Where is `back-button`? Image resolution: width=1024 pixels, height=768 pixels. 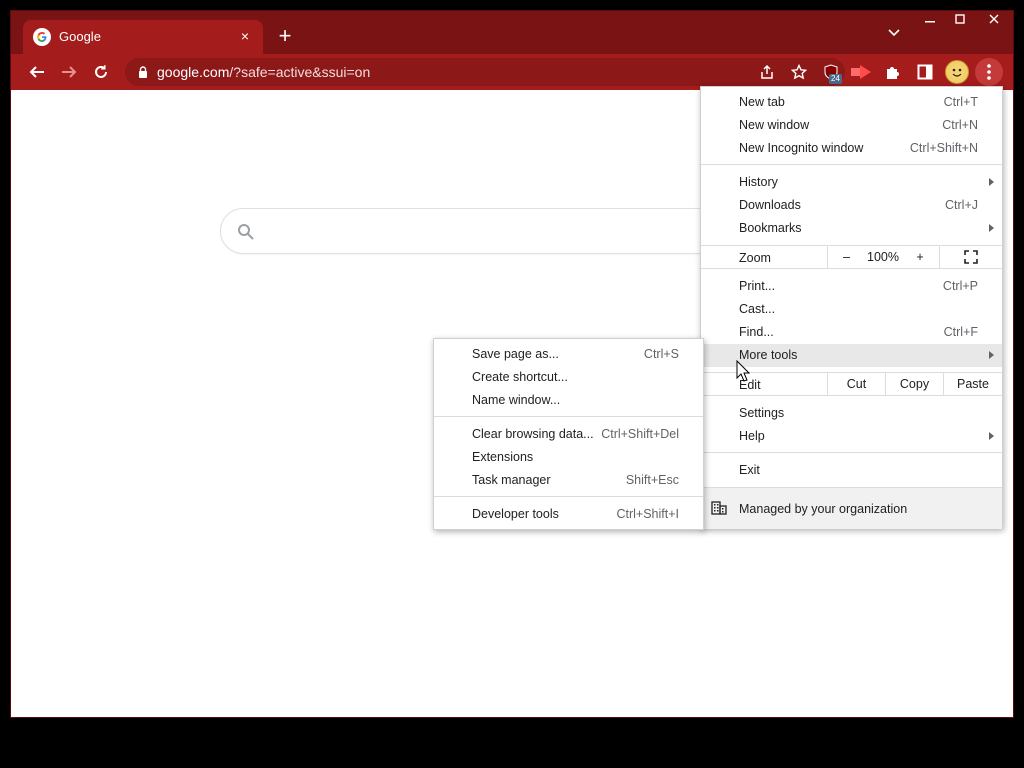
back-button is located at coordinates (37, 72).